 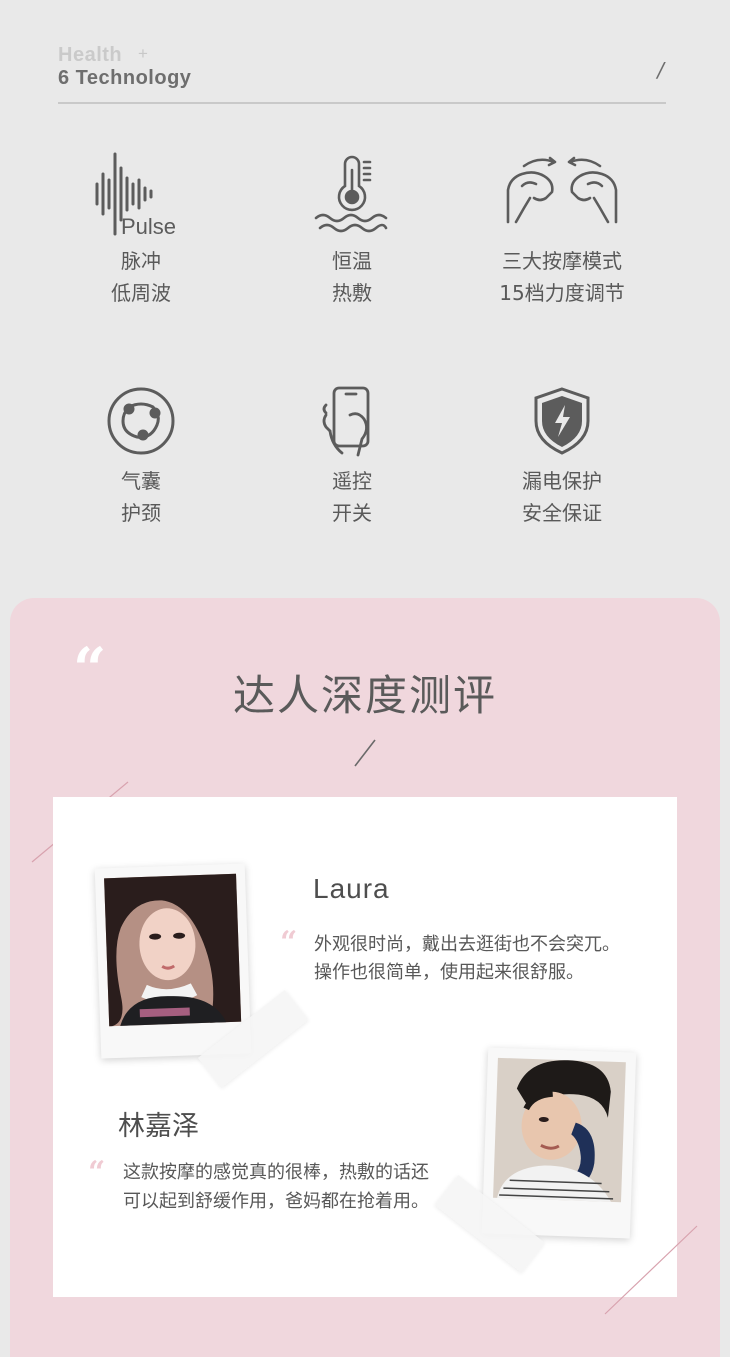 What do you see at coordinates (141, 513) in the screenshot?
I see `feature-line2: 护颈` at bounding box center [141, 513].